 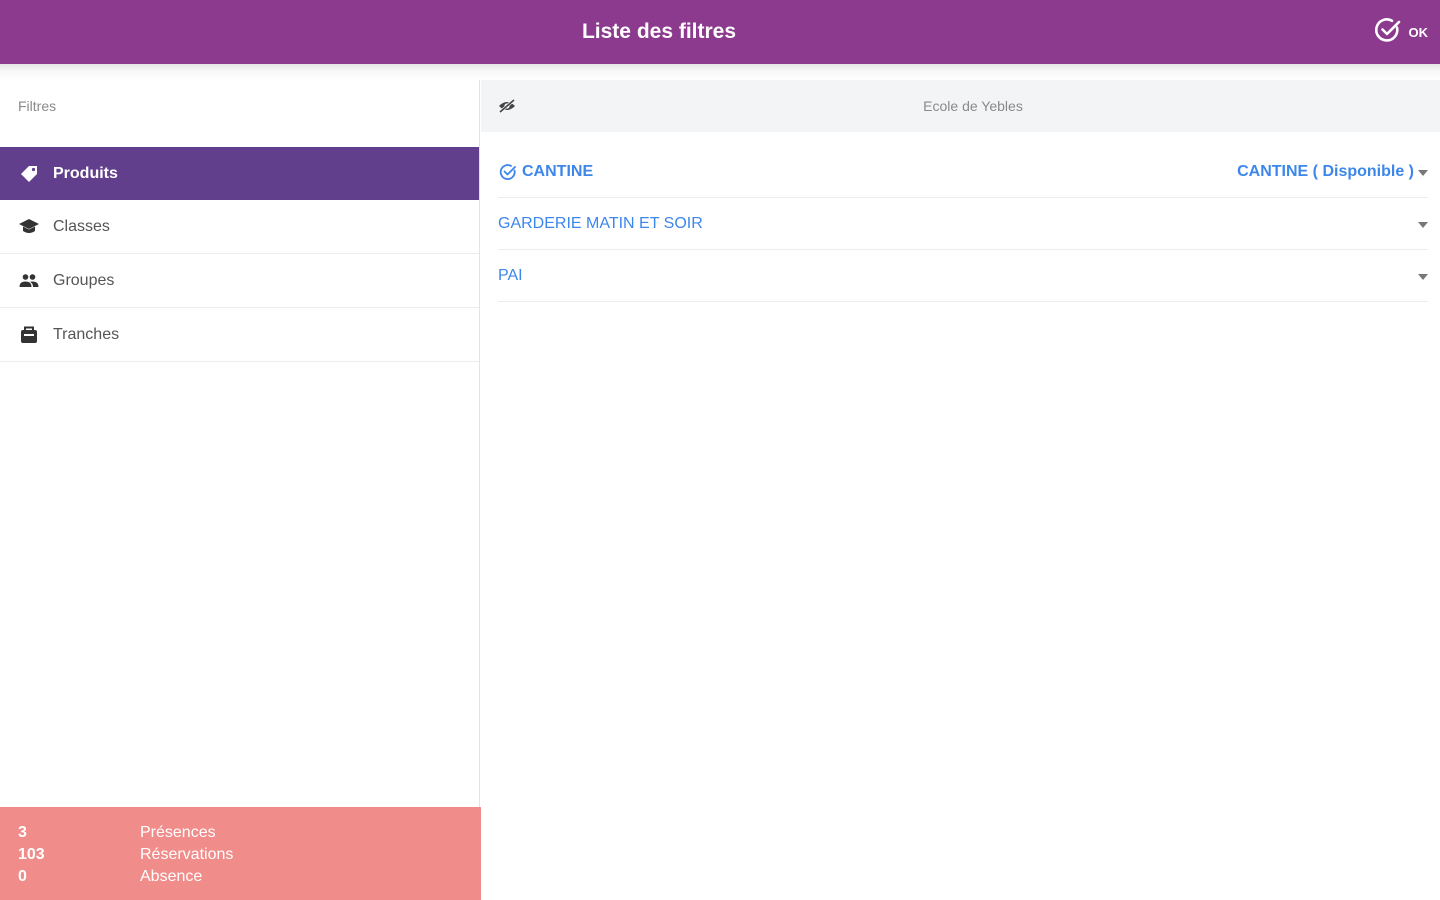 I want to click on stat-row-reservations: 103 Réservations, so click(x=240, y=855).